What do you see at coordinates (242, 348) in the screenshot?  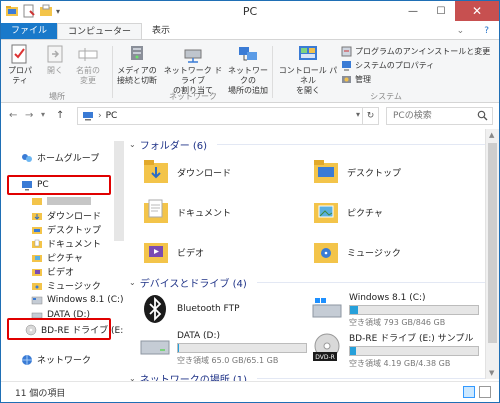 I see `drive-d-usage-bar` at bounding box center [242, 348].